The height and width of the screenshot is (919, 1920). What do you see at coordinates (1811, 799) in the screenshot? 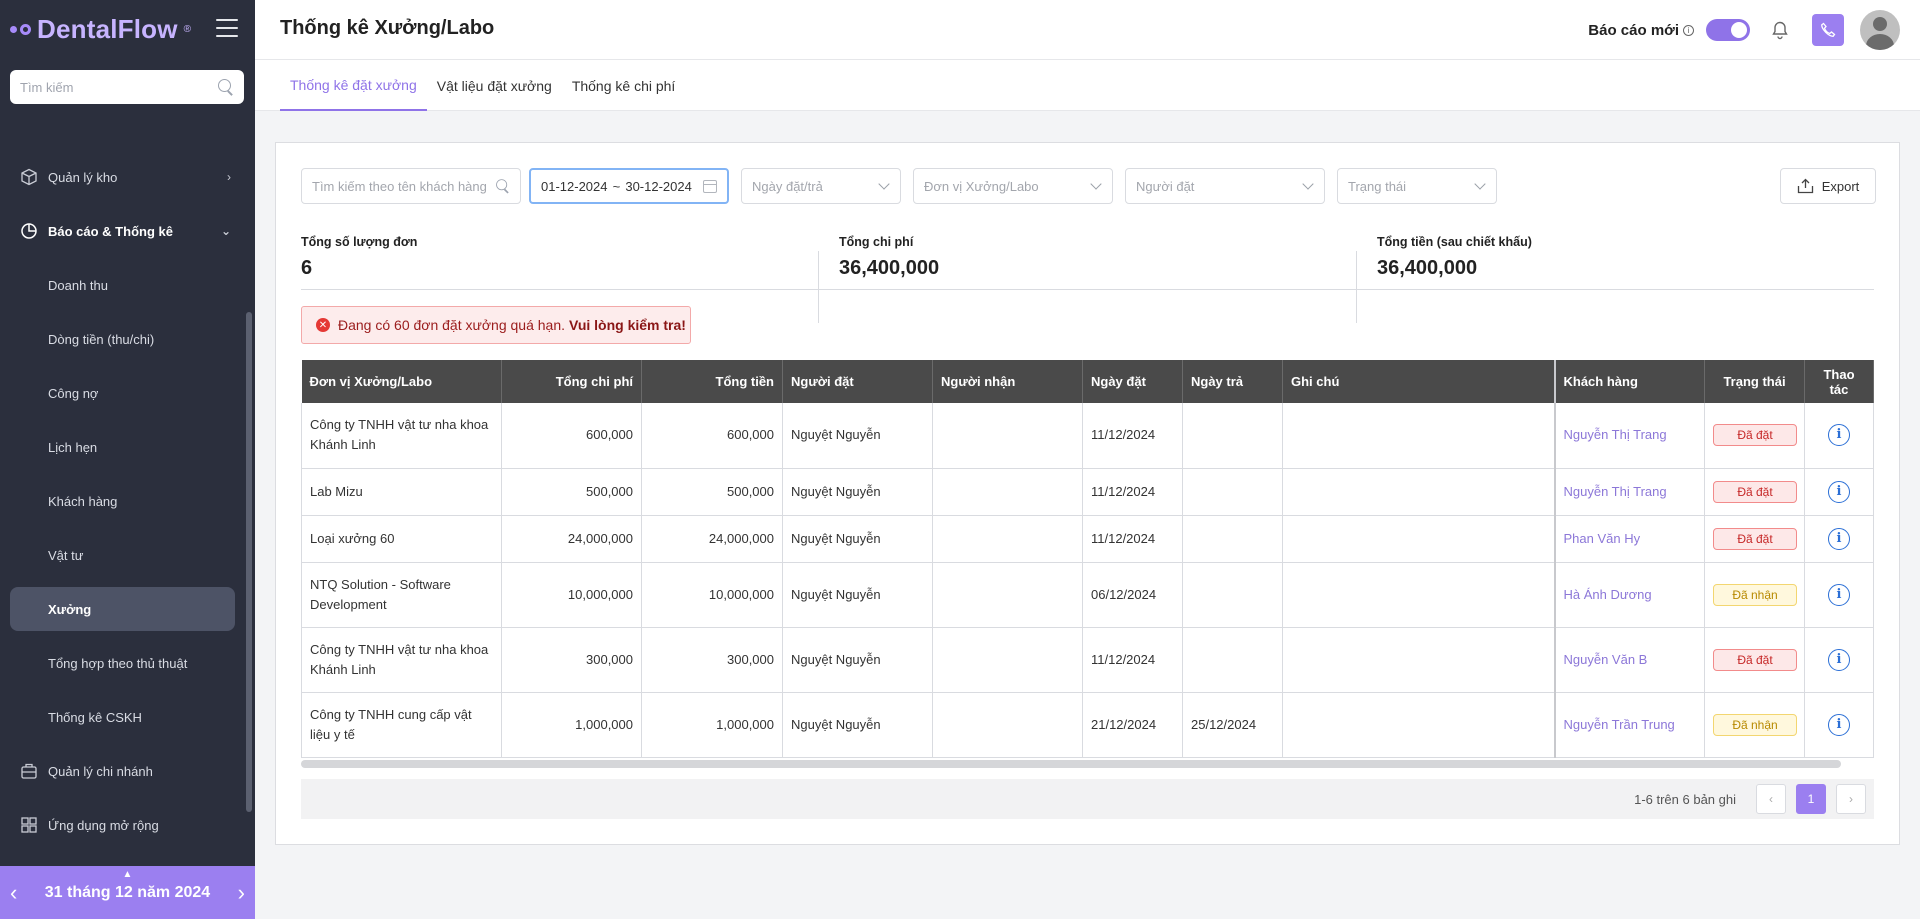
I see `page-1-button: 1` at bounding box center [1811, 799].